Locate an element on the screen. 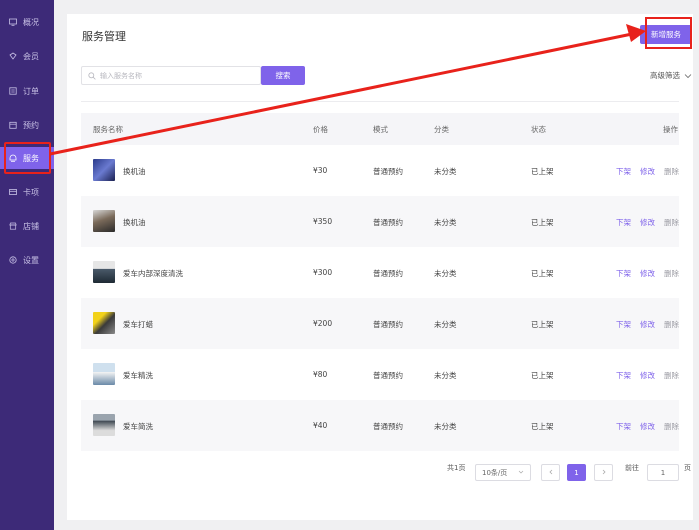 Image resolution: width=699 pixels, height=530 pixels. sidebar-item-member: 会员 is located at coordinates (27, 56).